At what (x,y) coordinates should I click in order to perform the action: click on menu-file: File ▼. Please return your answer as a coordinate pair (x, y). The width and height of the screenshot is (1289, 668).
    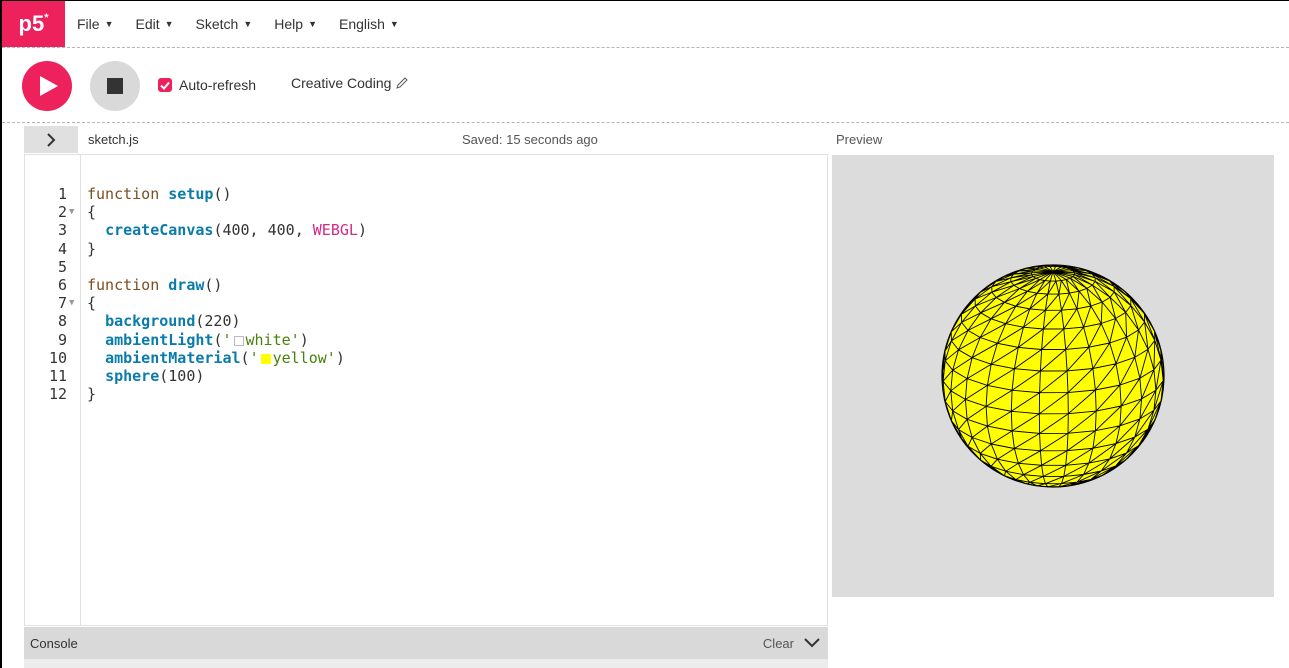
    Looking at the image, I should click on (95, 24).